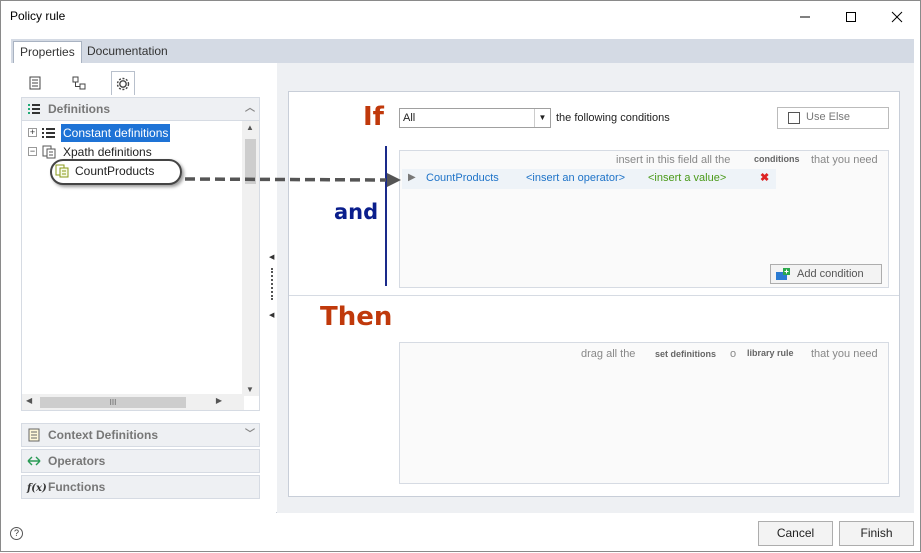  I want to click on then-hint-post: that you need, so click(844, 354).